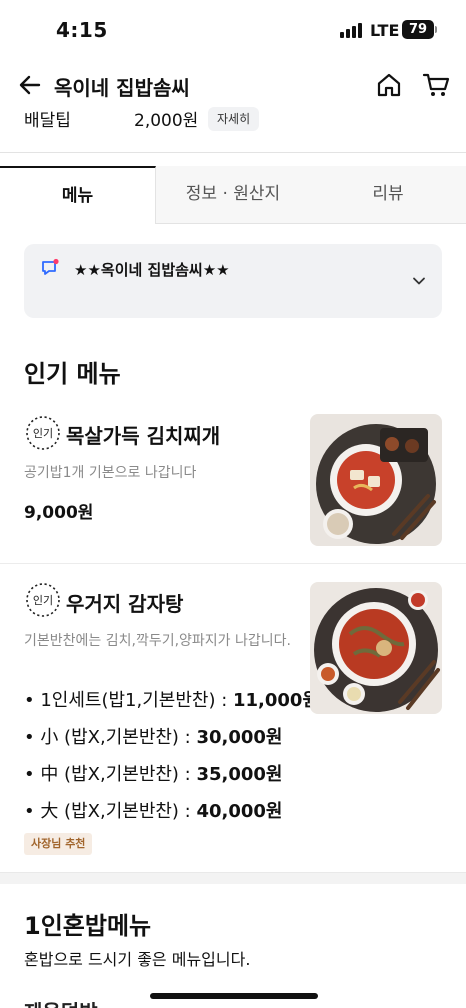  What do you see at coordinates (152, 270) in the screenshot?
I see `notice-text: ★★옥이네 집밥솜씨★★` at bounding box center [152, 270].